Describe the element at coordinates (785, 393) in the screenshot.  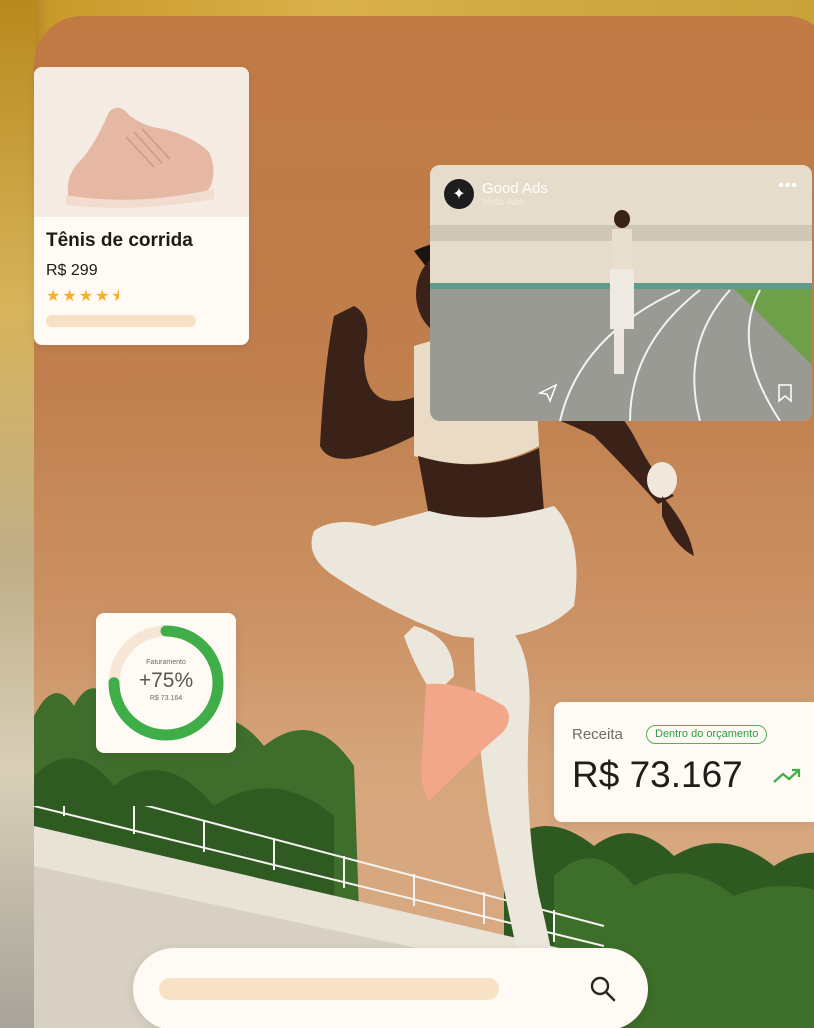
I see `bookmark-icon` at that location.